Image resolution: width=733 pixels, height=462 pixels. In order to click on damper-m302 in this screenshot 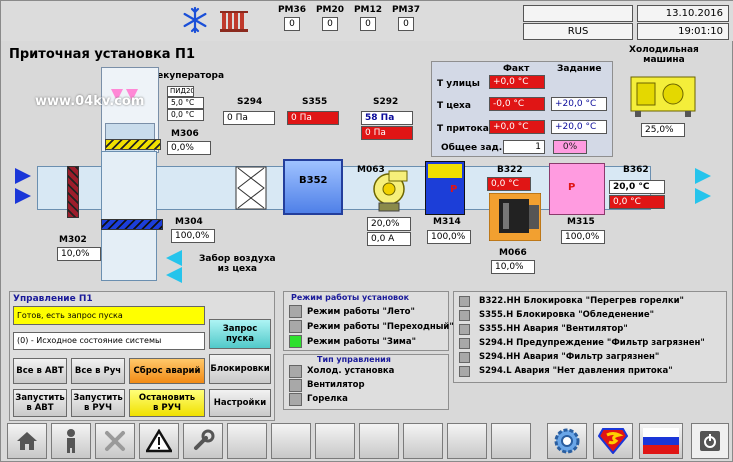, I will do `click(73, 192)`.